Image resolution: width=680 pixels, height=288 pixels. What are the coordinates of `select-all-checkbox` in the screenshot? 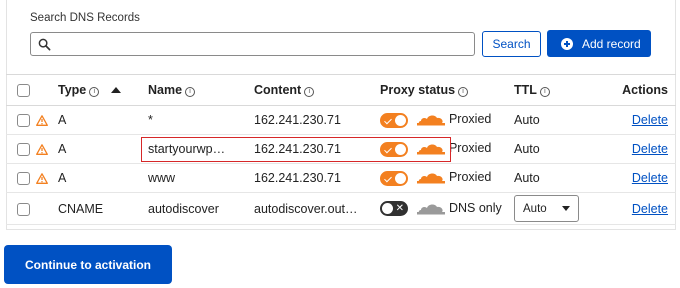 It's located at (23, 91).